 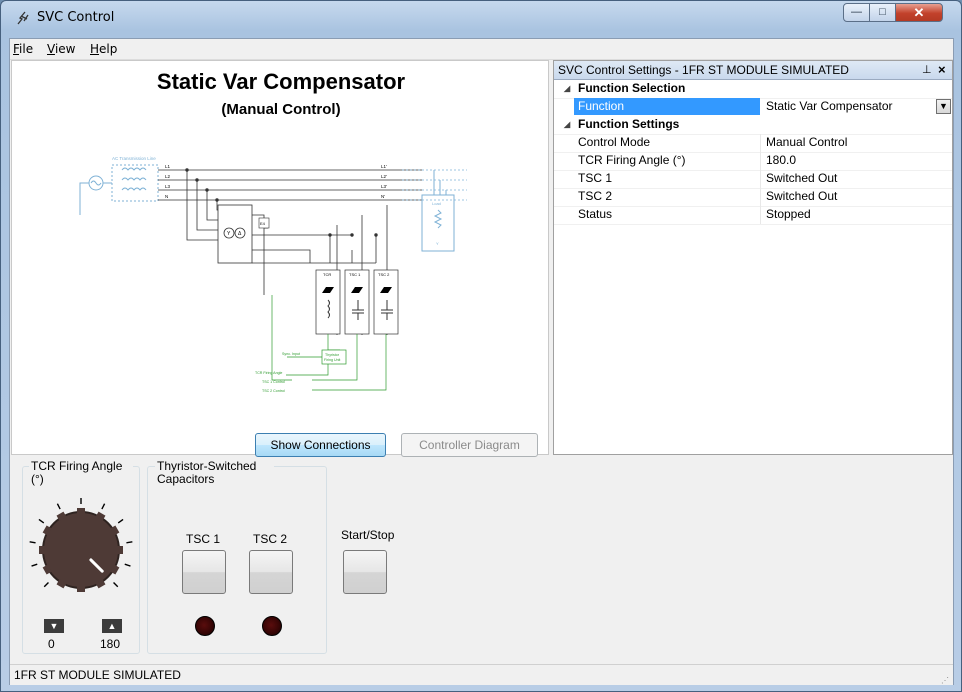 I want to click on load: Load Y, so click(x=438, y=211).